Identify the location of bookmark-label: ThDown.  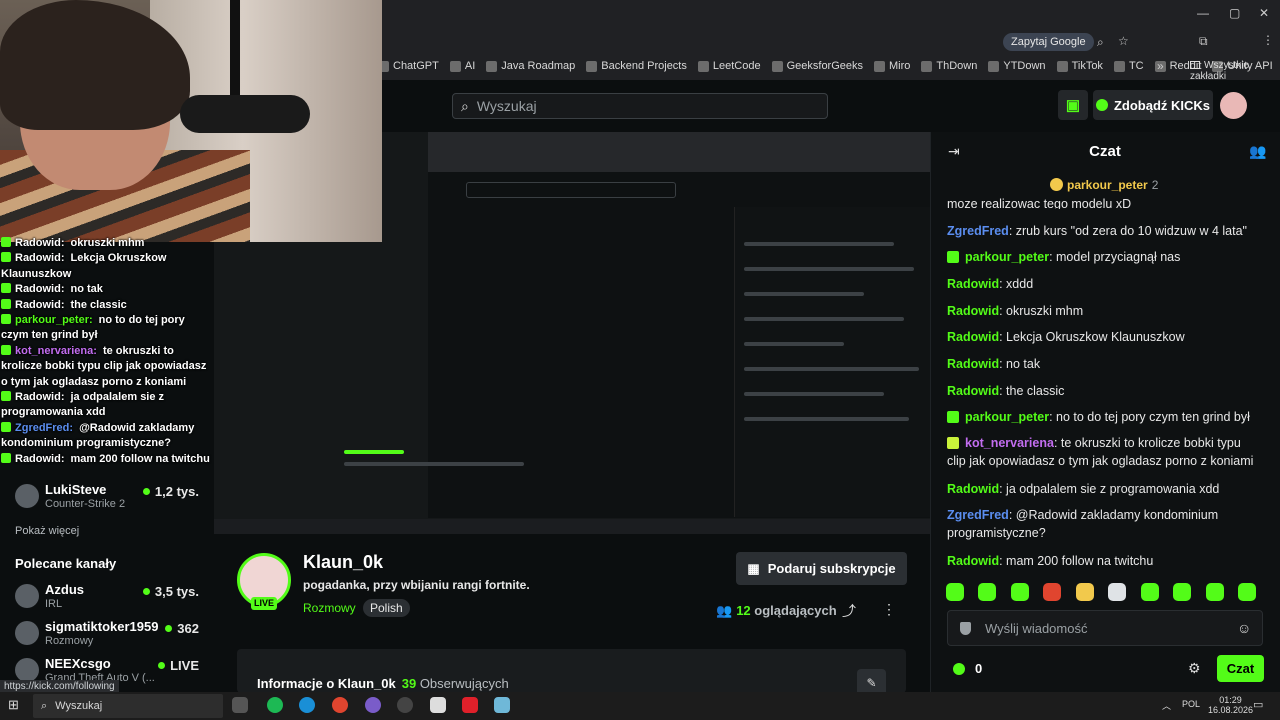
(957, 66).